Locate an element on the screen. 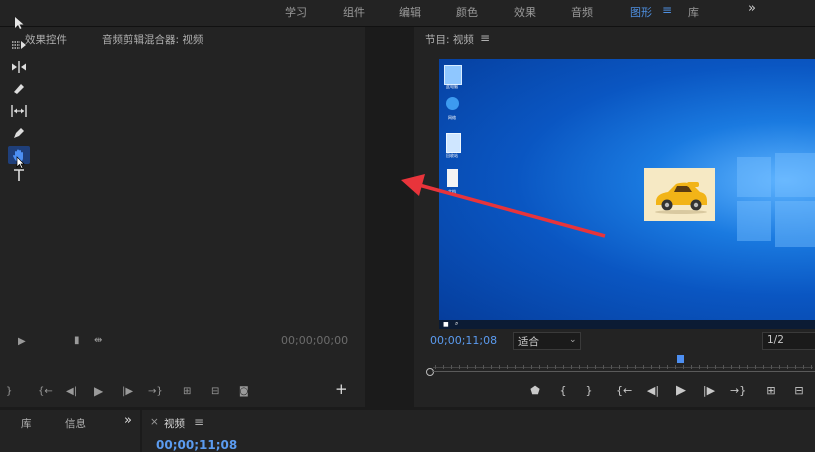 This screenshot has height=452, width=815. overwrite-icon: ⊟ is located at coordinates (215, 392).